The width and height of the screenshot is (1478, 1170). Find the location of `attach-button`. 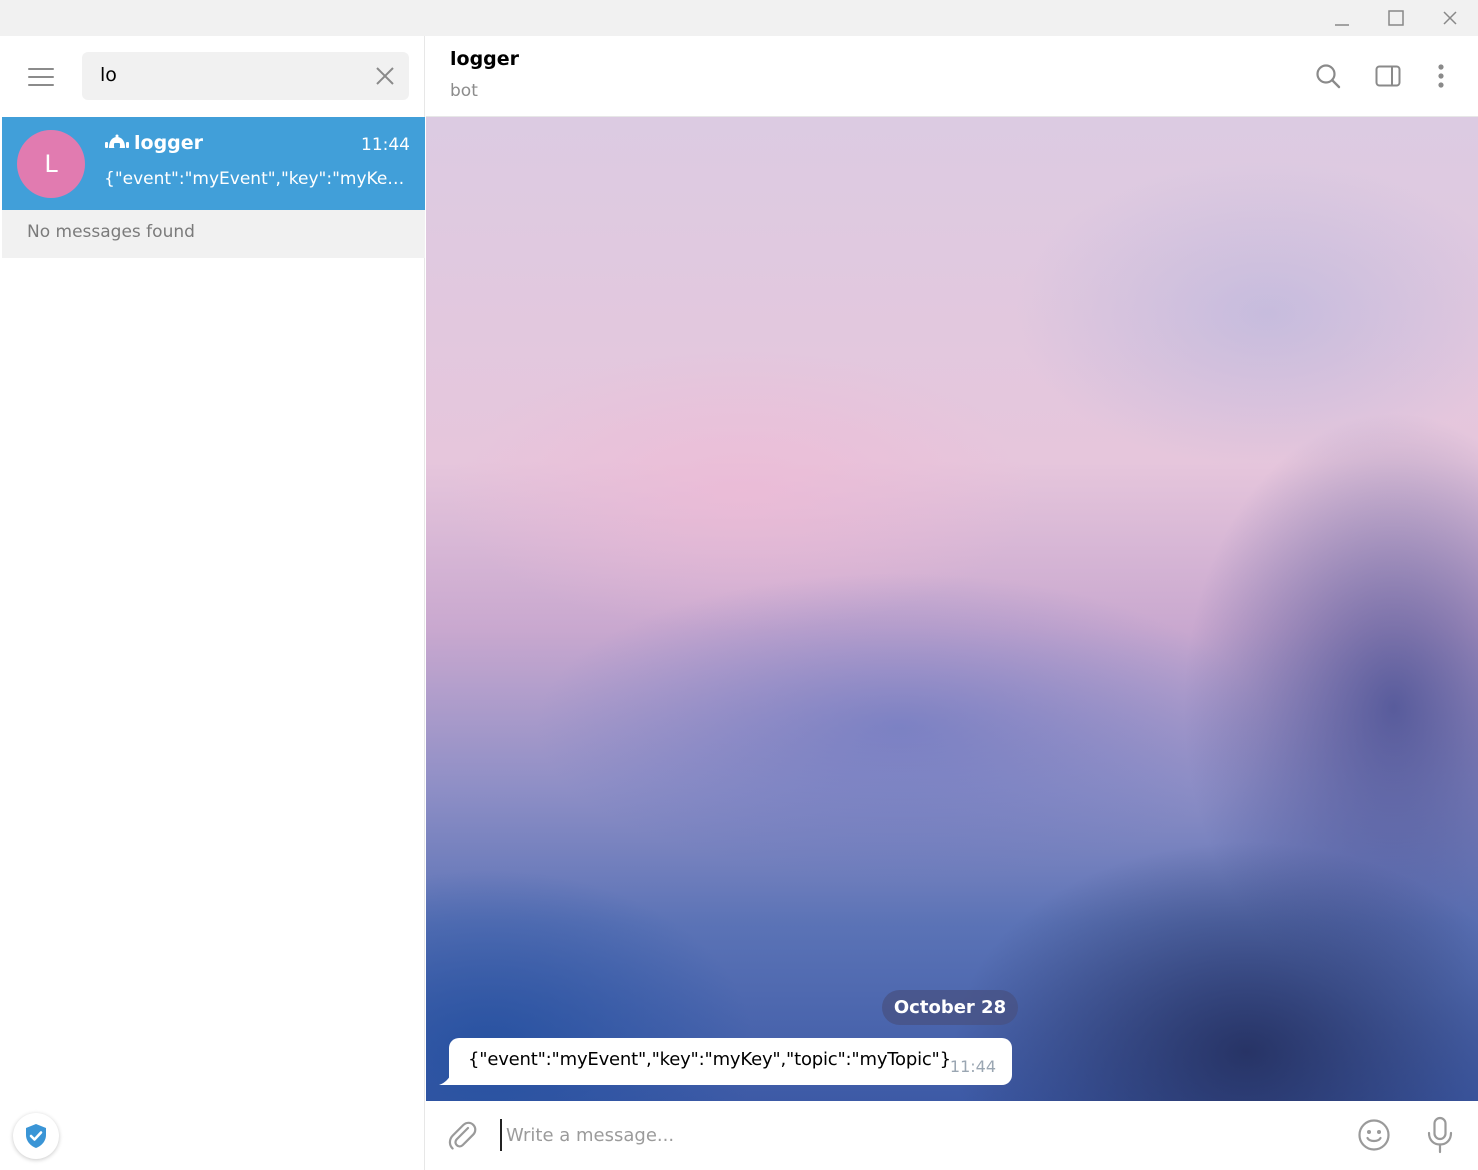

attach-button is located at coordinates (462, 1135).